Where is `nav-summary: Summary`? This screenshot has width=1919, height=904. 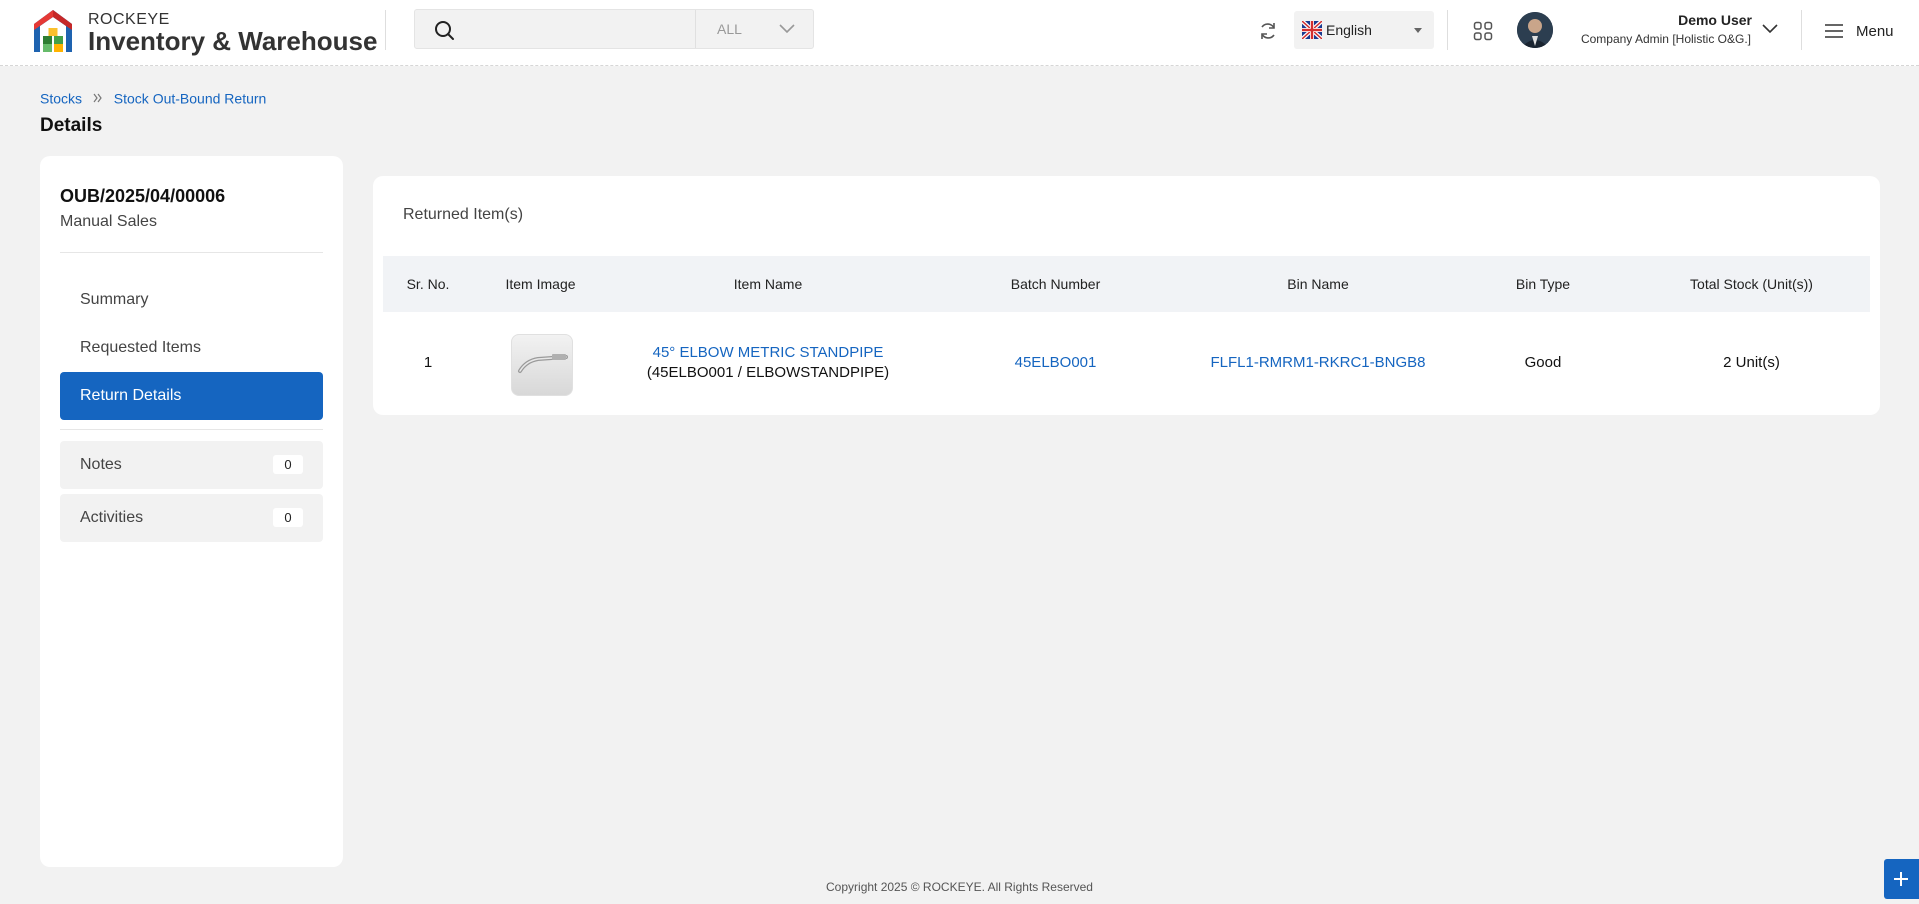 nav-summary: Summary is located at coordinates (191, 300).